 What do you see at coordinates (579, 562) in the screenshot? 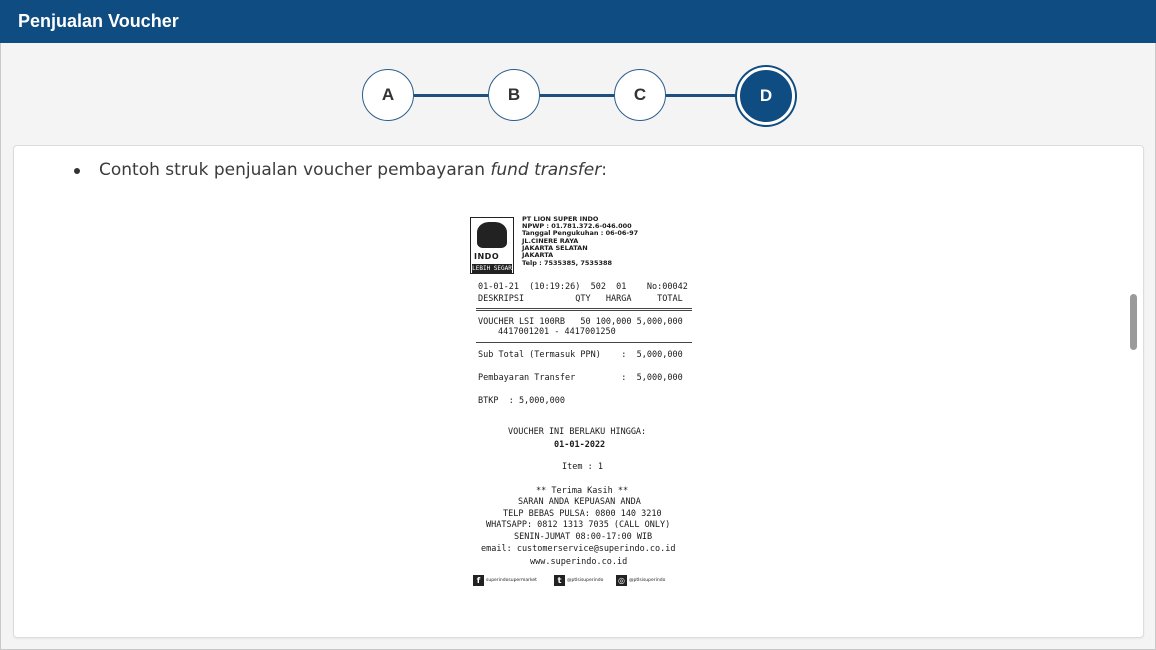
I see `receipt-footer-line: www.superindo.co.id` at bounding box center [579, 562].